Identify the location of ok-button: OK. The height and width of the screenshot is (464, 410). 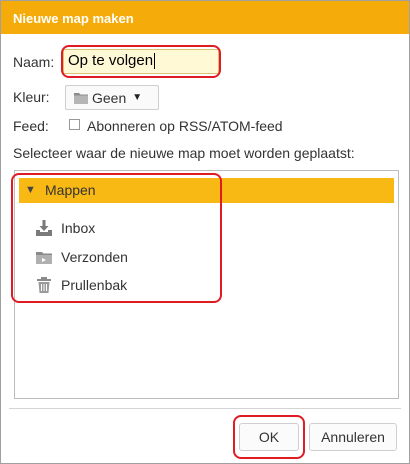
(269, 437).